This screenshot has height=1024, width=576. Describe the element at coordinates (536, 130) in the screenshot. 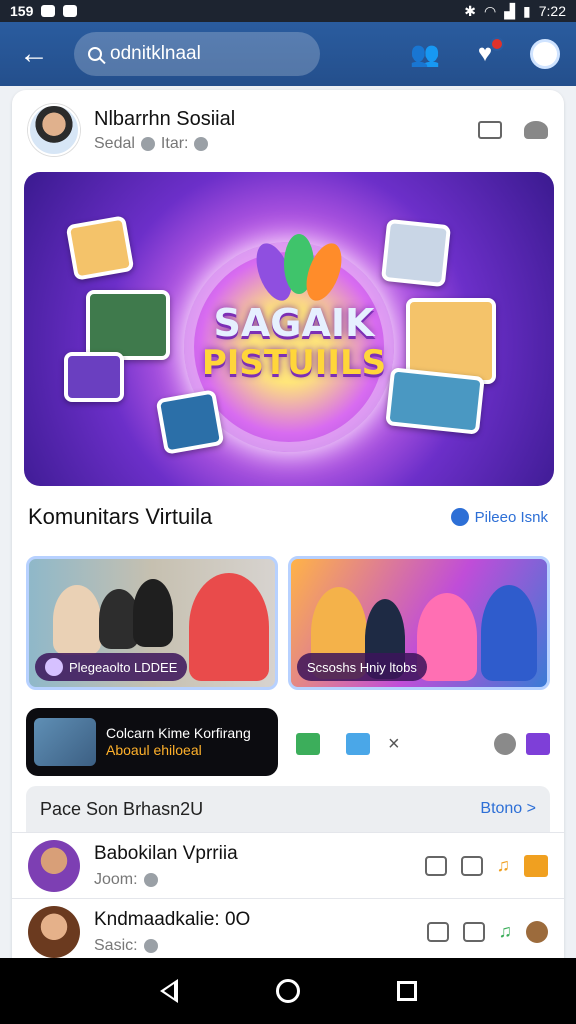

I see `more-icon` at that location.